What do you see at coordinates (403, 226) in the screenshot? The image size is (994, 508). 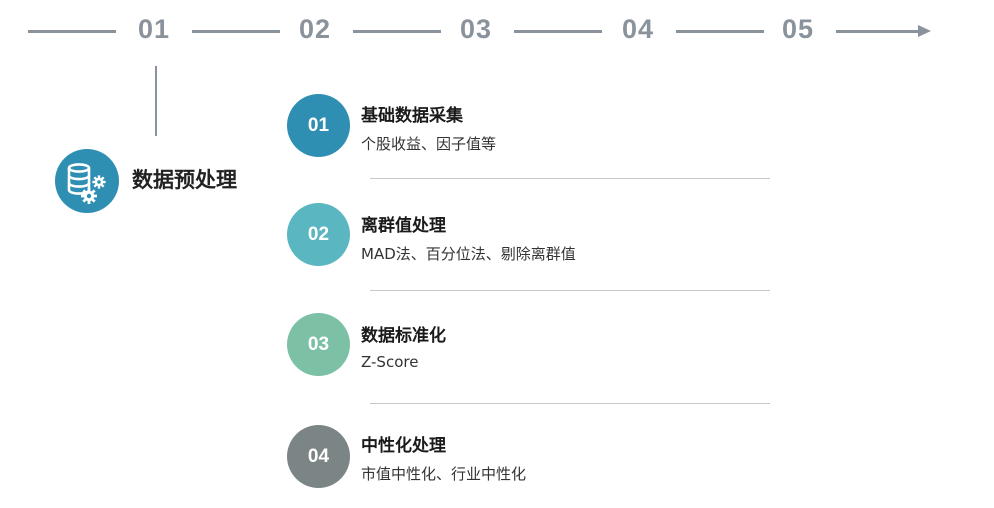 I see `step-title: 离群值处理` at bounding box center [403, 226].